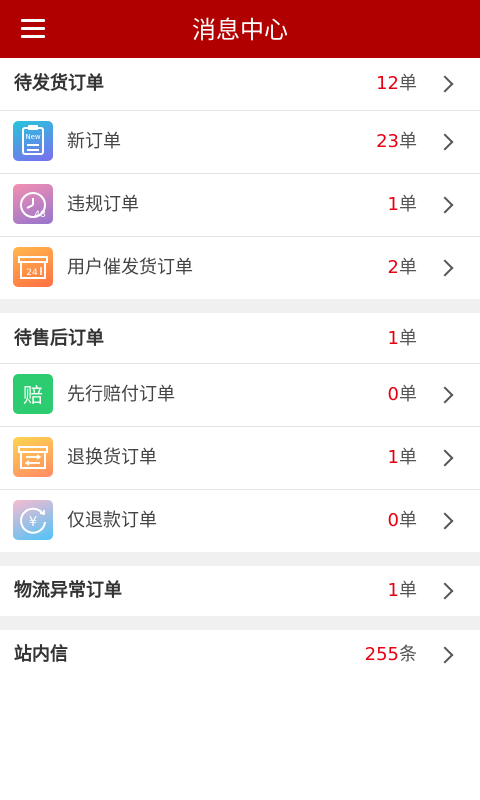 This screenshot has height=800, width=480. I want to click on item-label: 仅退款订单, so click(112, 520).